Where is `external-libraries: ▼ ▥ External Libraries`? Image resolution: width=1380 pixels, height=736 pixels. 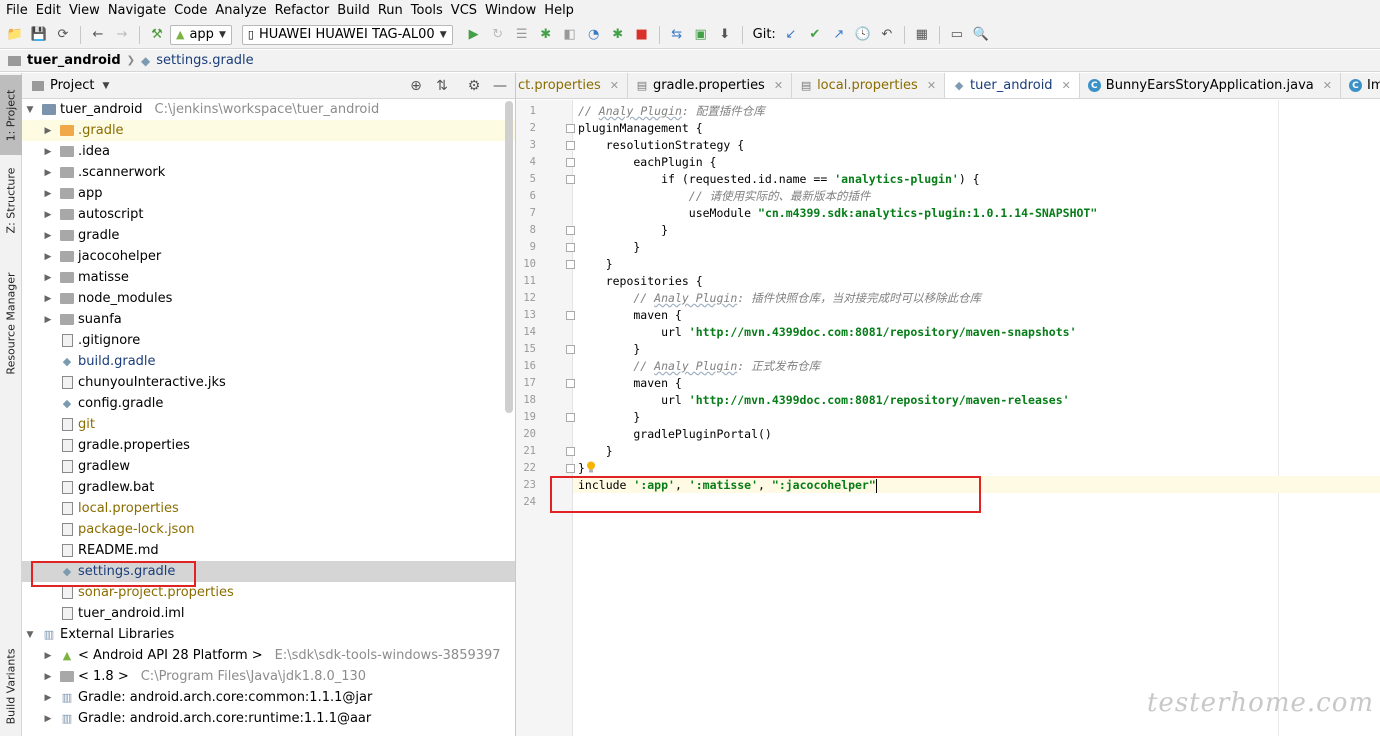 external-libraries: ▼ ▥ External Libraries is located at coordinates (268, 634).